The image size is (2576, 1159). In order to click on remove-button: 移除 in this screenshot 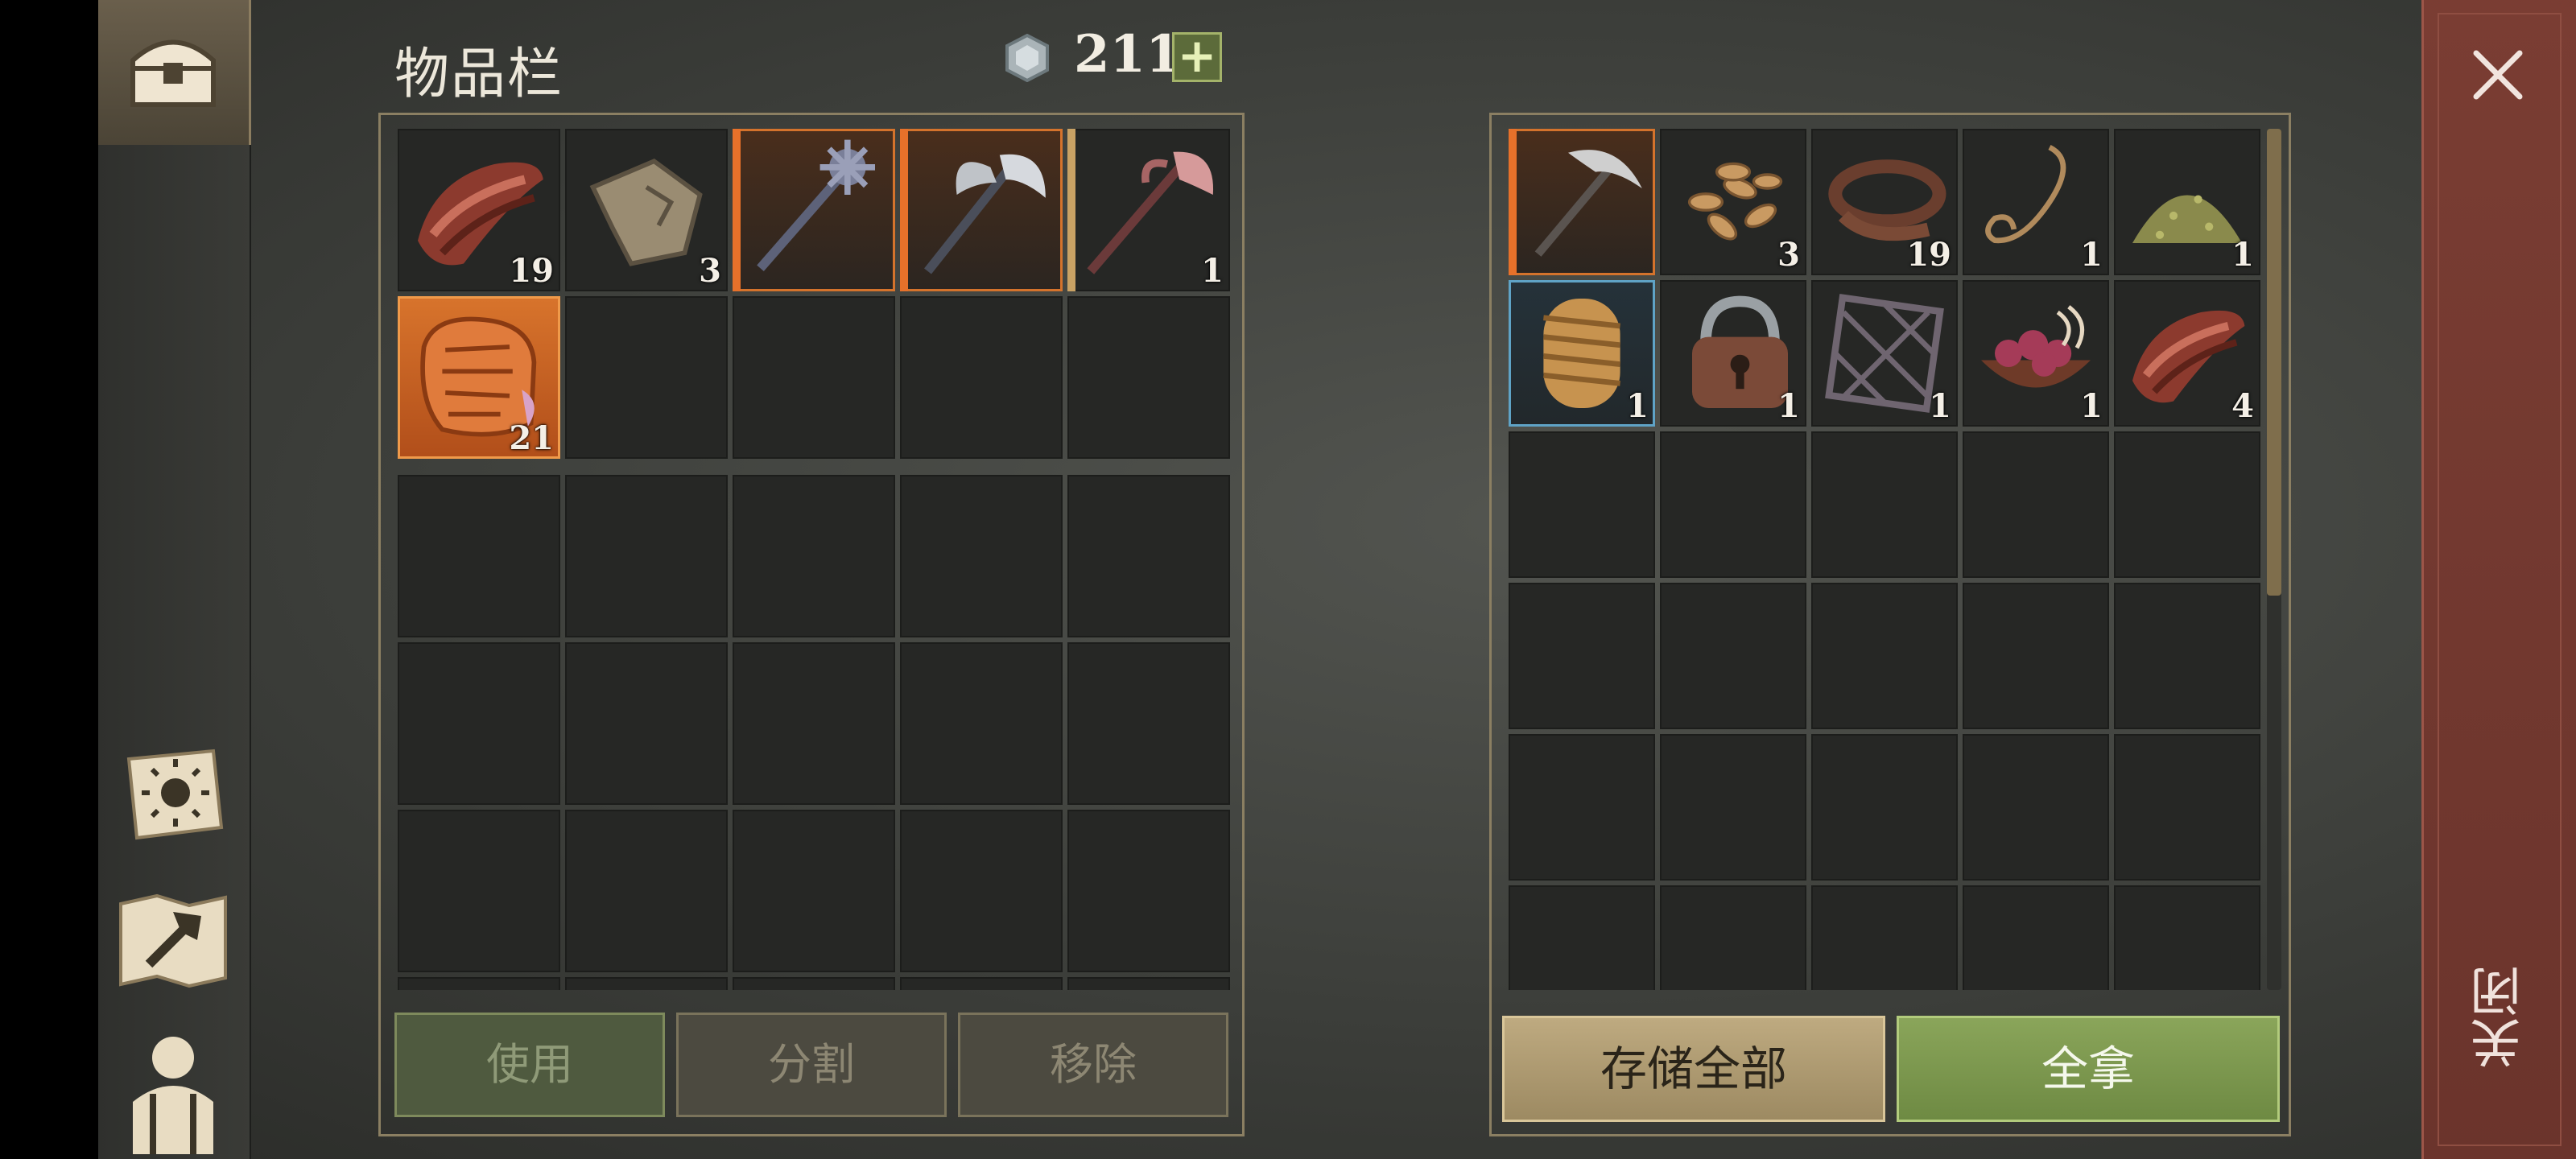, I will do `click(1093, 1065)`.